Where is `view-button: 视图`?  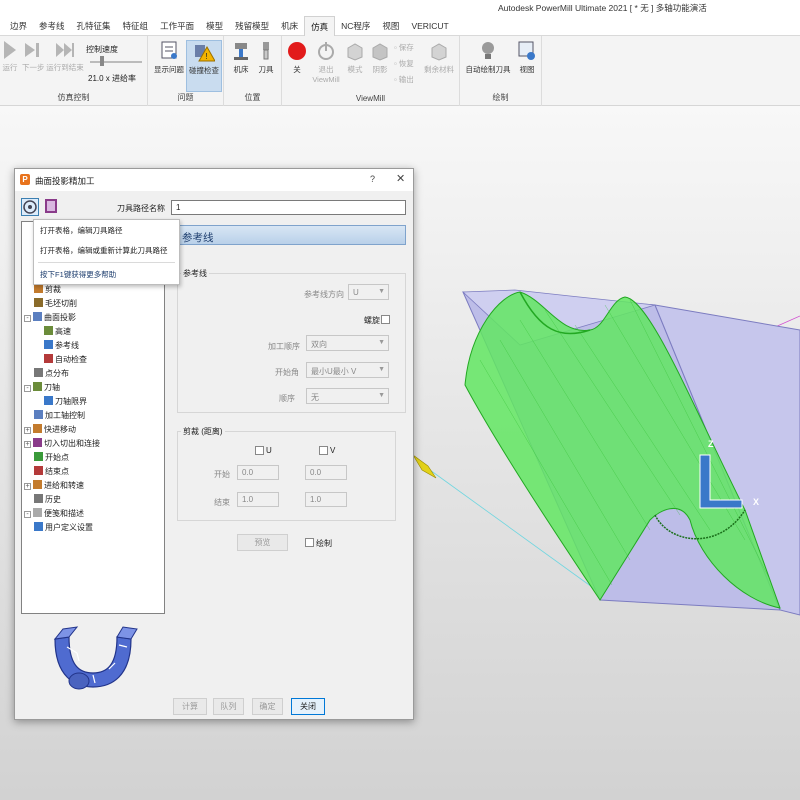 view-button: 视图 is located at coordinates (527, 57).